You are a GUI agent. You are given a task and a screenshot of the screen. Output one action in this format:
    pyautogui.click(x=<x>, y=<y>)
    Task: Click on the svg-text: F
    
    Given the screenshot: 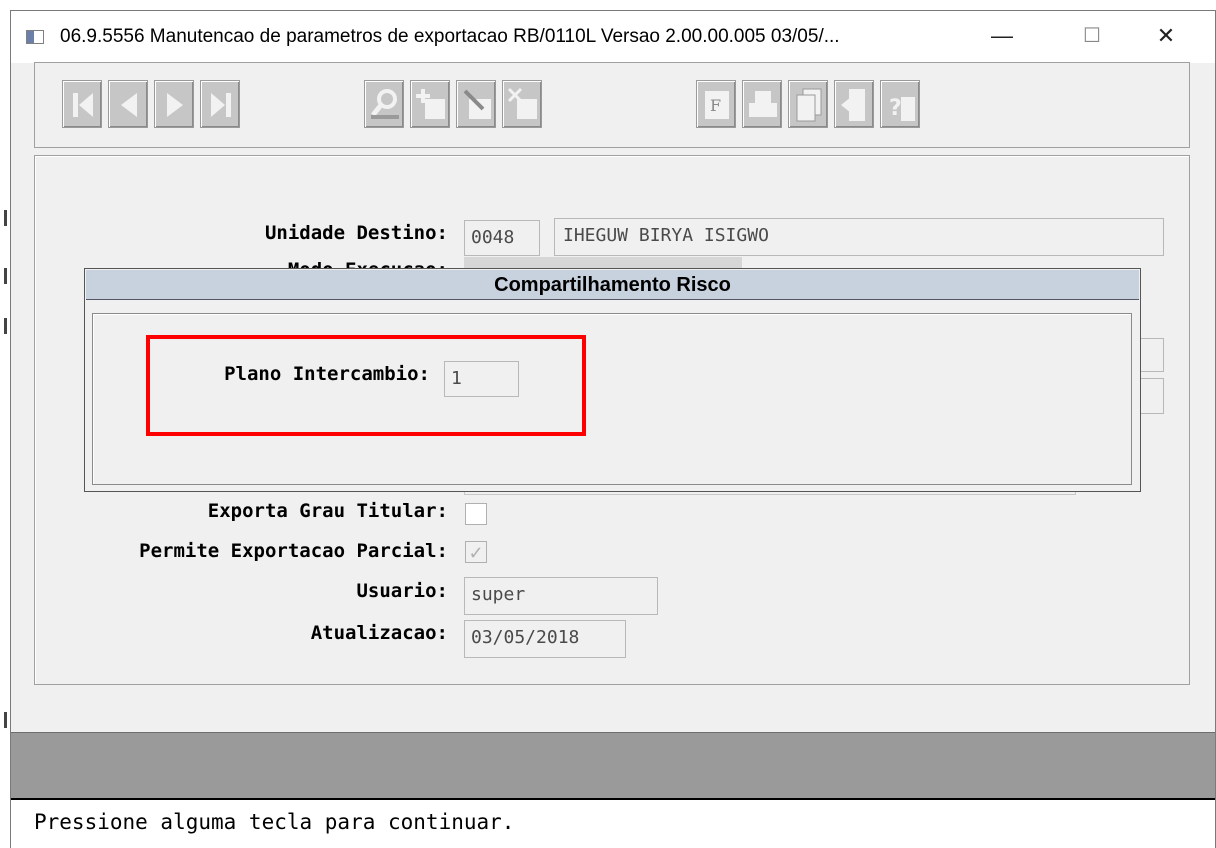 What is the action you would take?
    pyautogui.click(x=715, y=105)
    